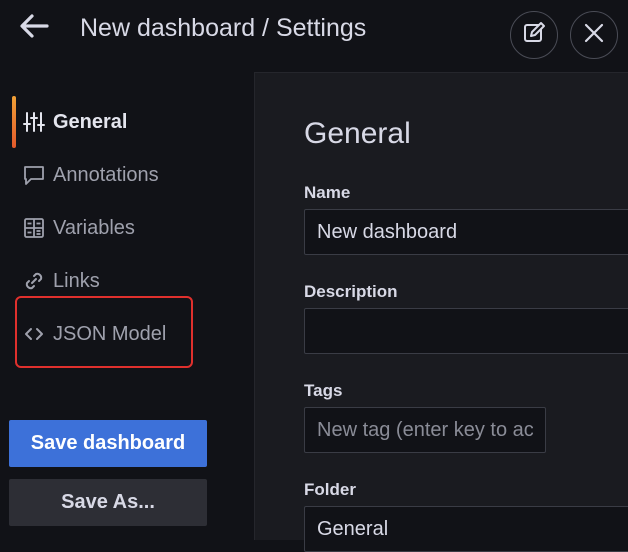 The image size is (628, 552). What do you see at coordinates (466, 232) in the screenshot?
I see `name-input` at bounding box center [466, 232].